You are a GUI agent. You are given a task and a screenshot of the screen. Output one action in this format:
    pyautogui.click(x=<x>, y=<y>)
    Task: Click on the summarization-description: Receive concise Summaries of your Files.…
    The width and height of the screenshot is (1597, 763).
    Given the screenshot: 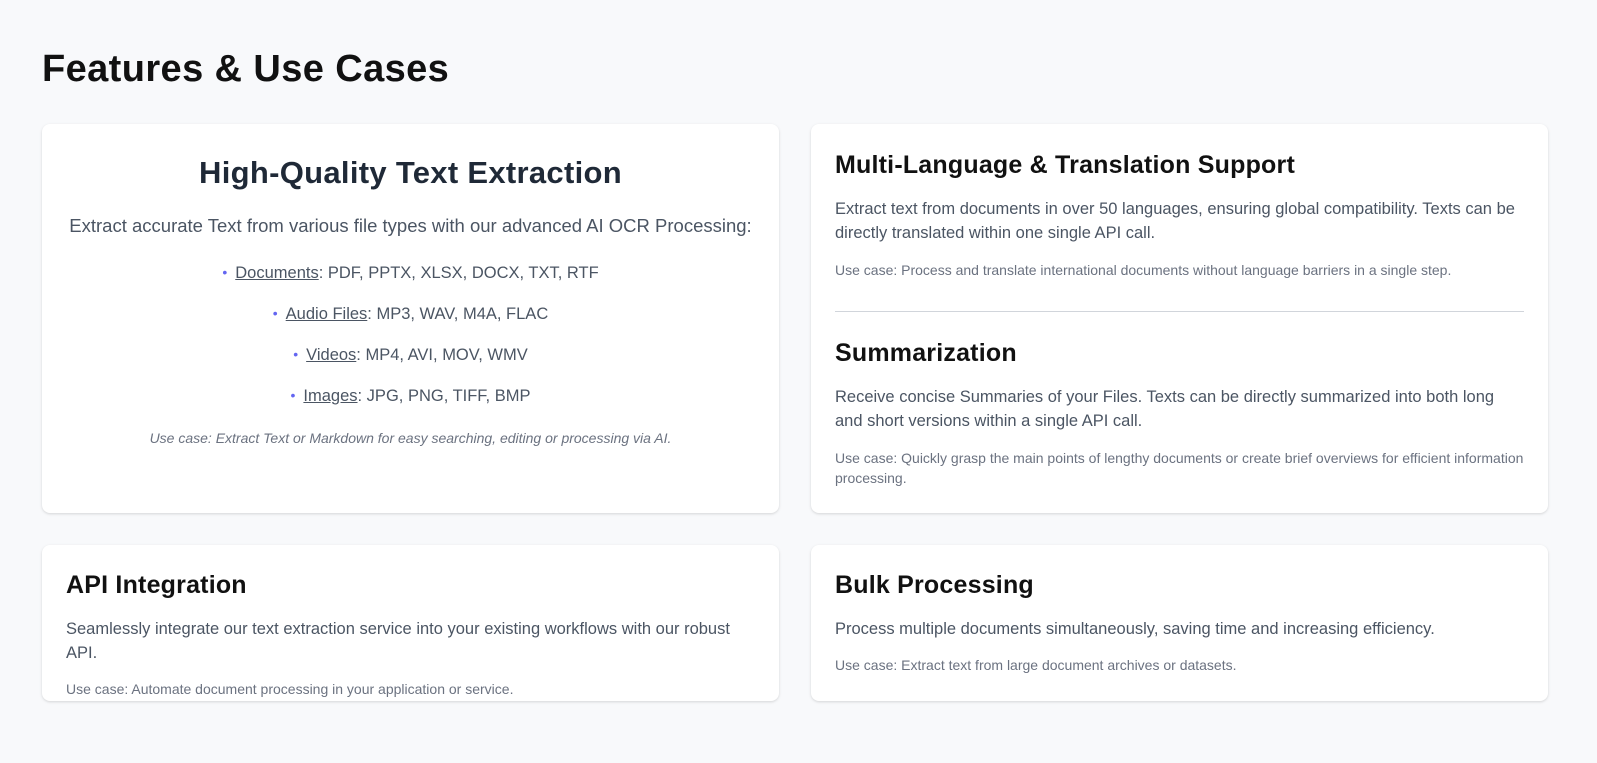 What is the action you would take?
    pyautogui.click(x=1165, y=409)
    